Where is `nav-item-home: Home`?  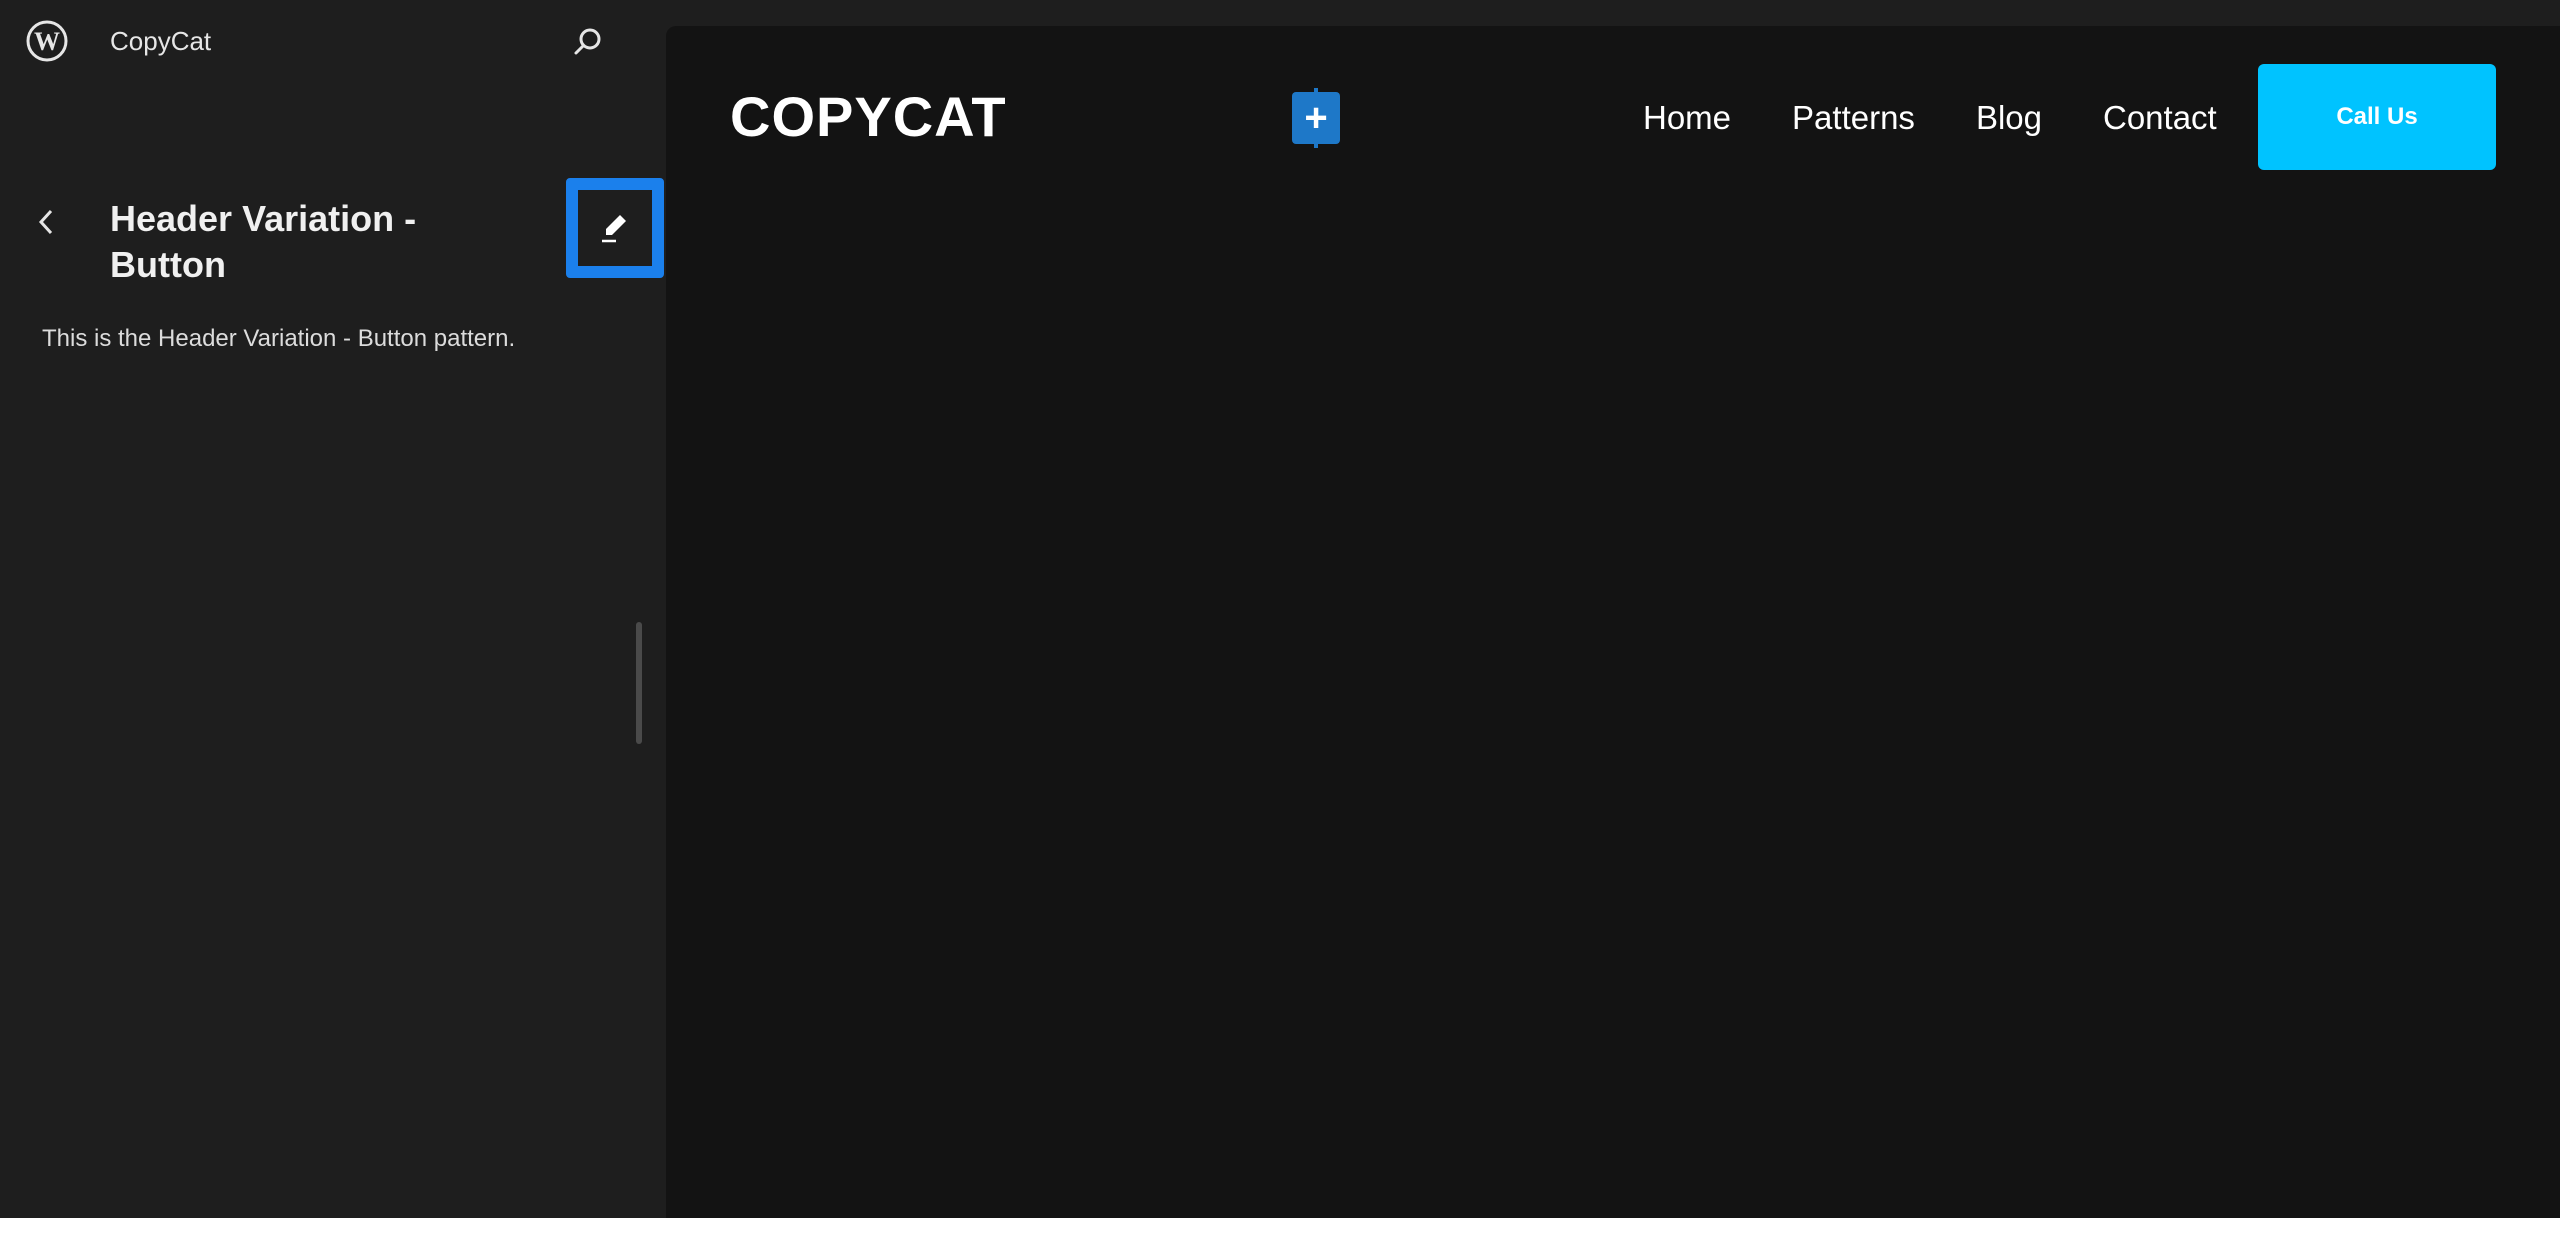
nav-item-home: Home is located at coordinates (1687, 118).